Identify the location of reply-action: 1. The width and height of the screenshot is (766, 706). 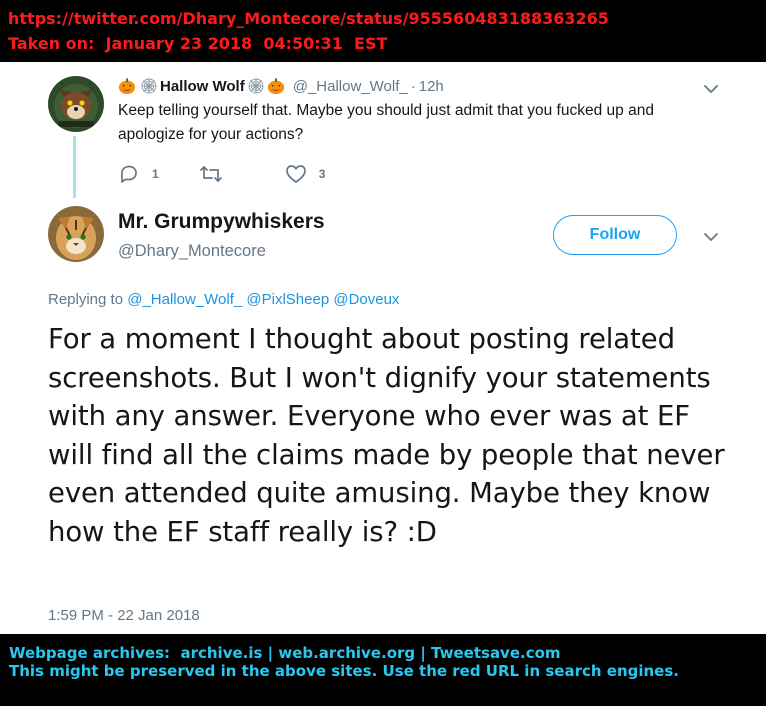
(138, 174).